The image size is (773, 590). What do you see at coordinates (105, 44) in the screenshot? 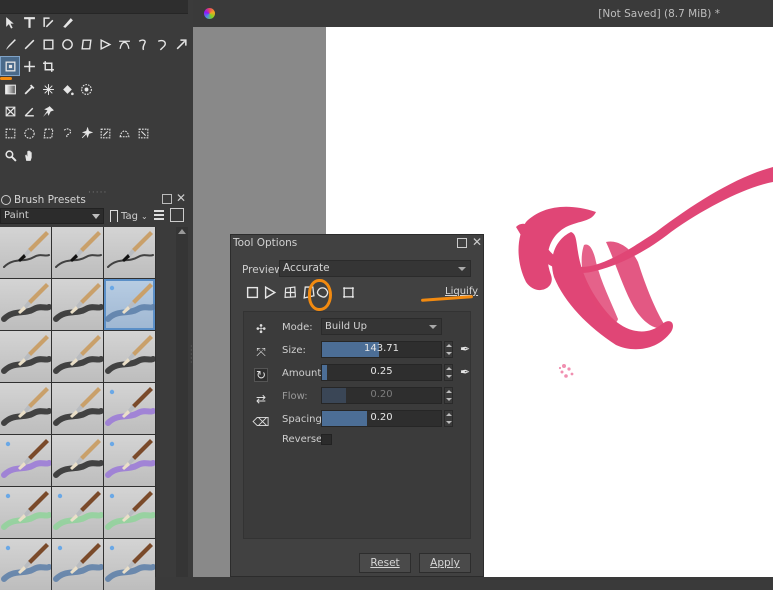
I see `polyline-icon` at bounding box center [105, 44].